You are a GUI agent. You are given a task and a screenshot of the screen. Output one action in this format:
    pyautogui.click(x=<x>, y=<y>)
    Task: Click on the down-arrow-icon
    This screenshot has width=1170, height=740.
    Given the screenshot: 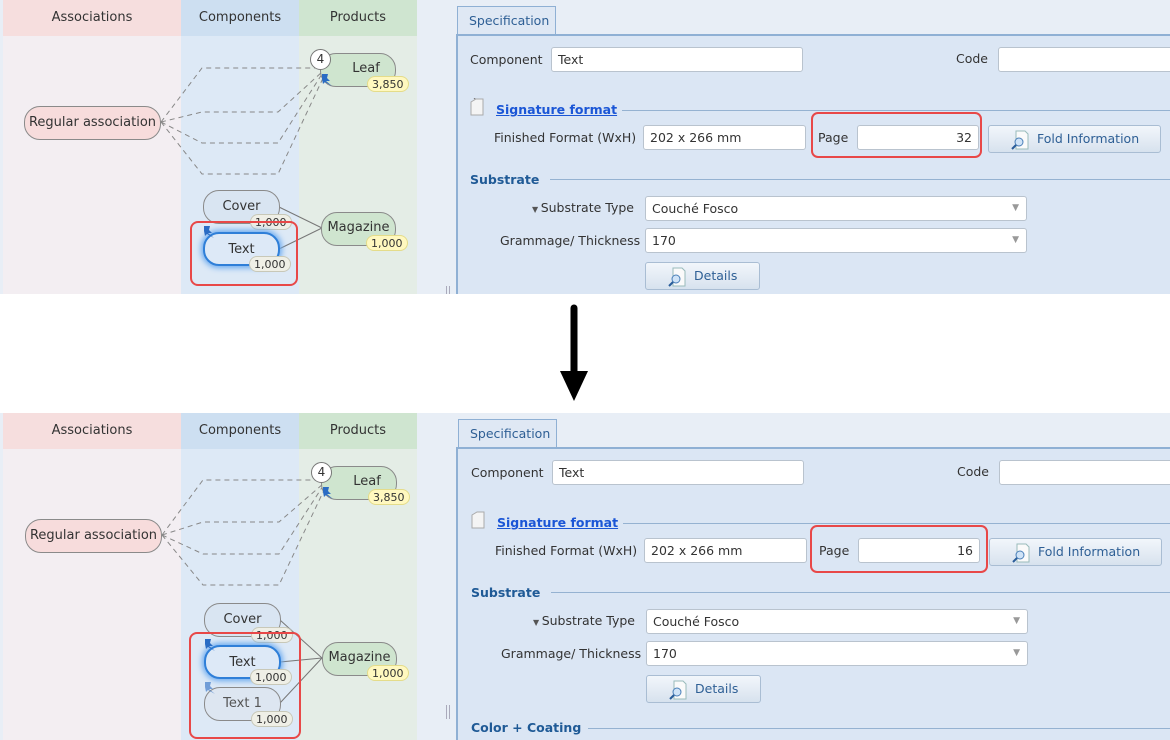 What is the action you would take?
    pyautogui.click(x=574, y=352)
    